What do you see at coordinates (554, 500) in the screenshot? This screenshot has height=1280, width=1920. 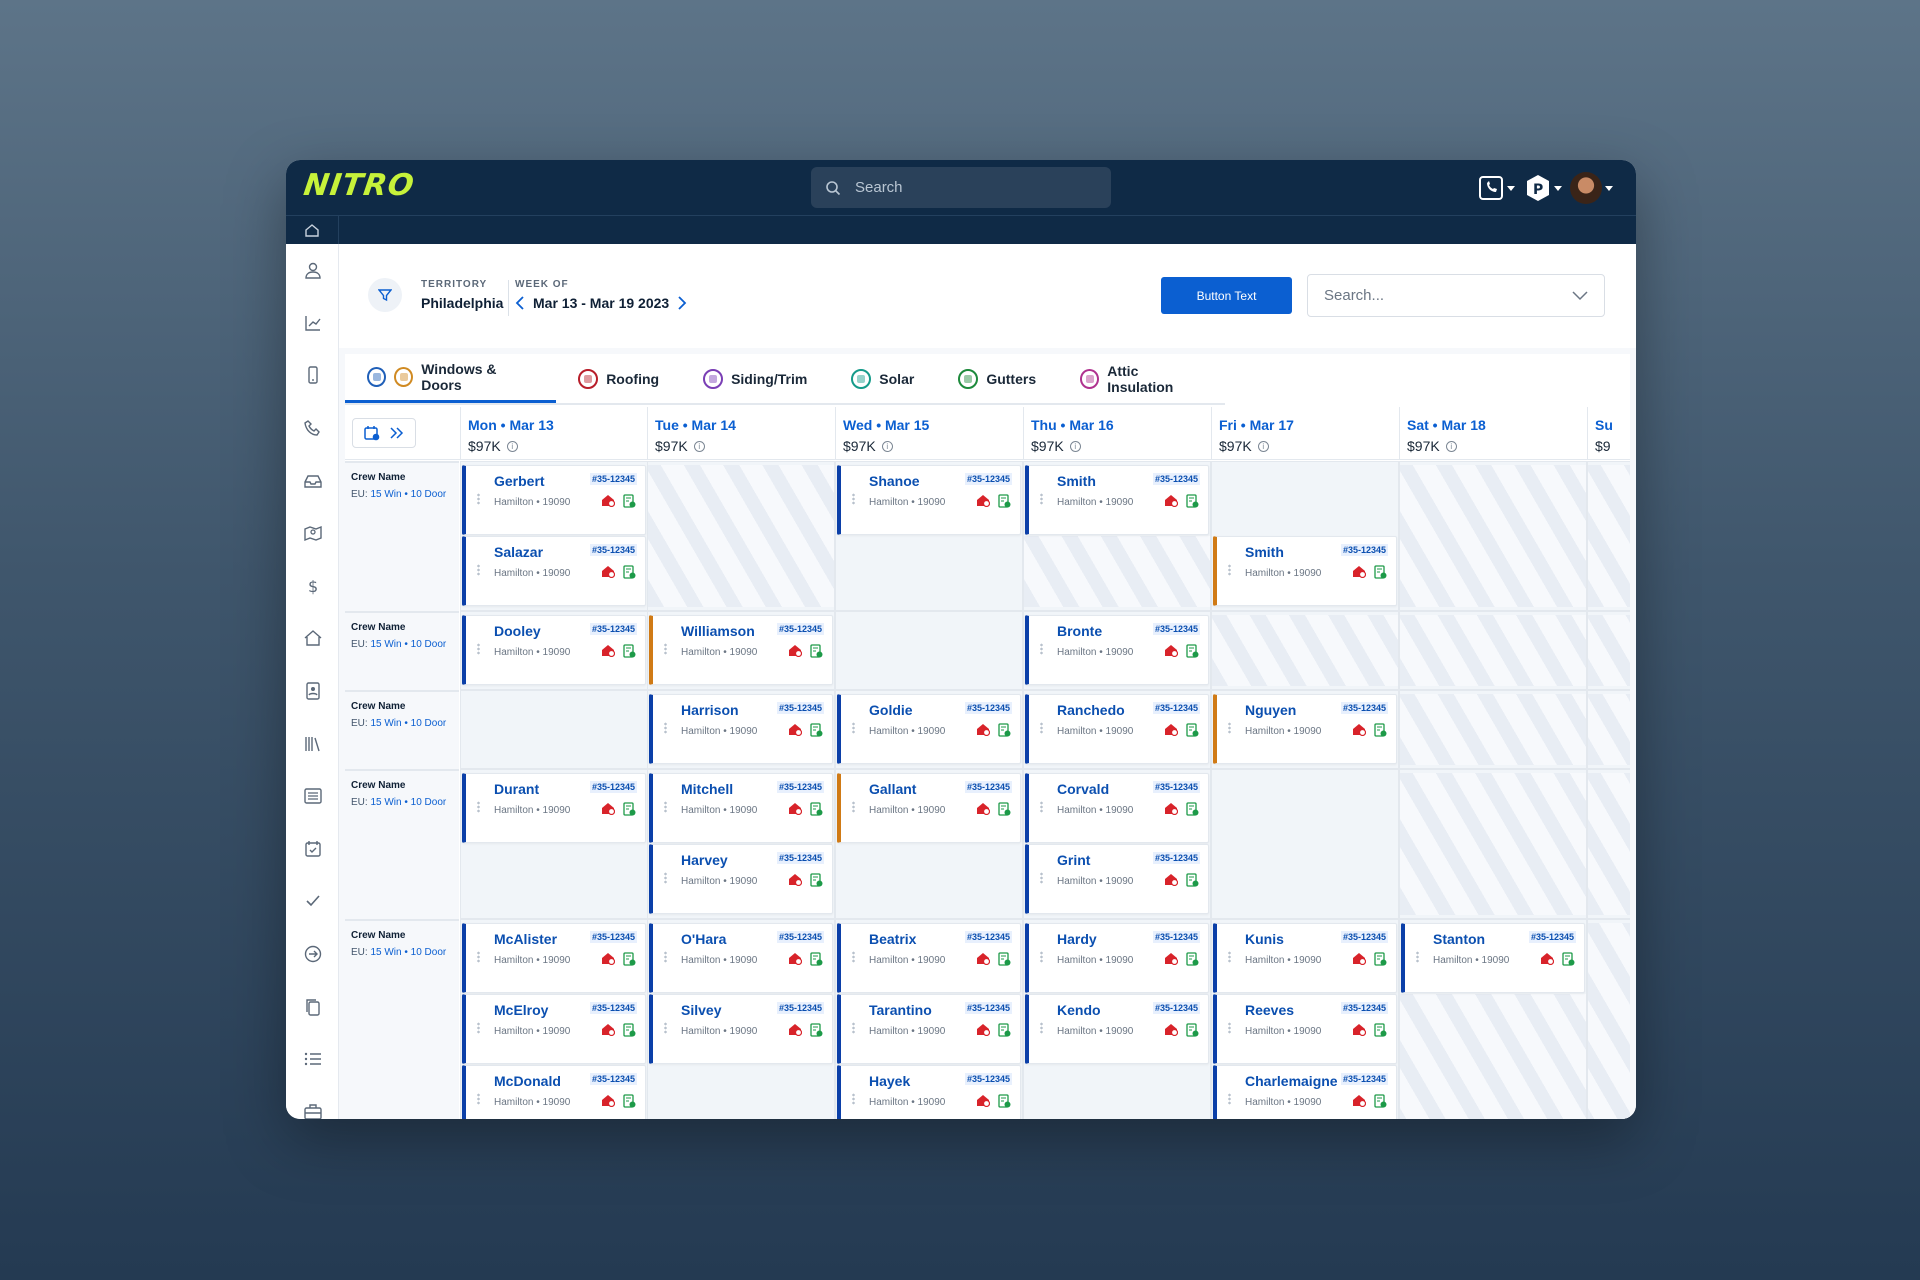 I see `job-card: Gerbert #35-12345 Hamilton • 19090` at bounding box center [554, 500].